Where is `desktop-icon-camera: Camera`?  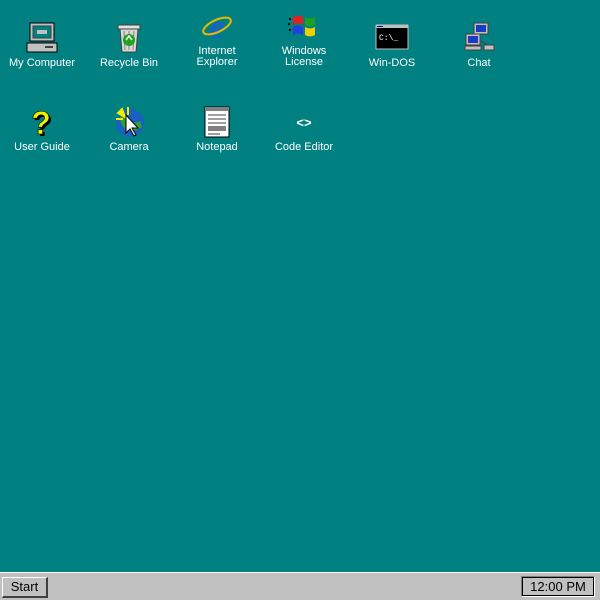
desktop-icon-camera: Camera is located at coordinates (129, 139).